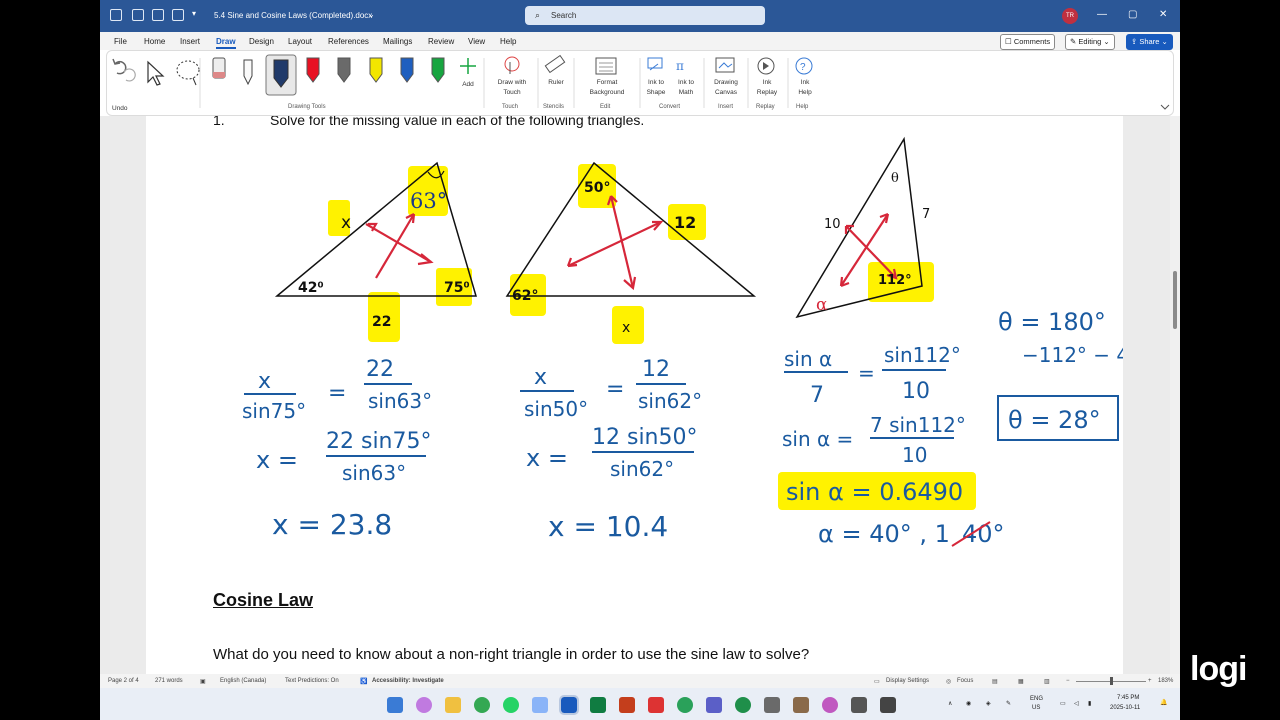 The width and height of the screenshot is (1280, 720). I want to click on select-tool-icon, so click(156, 73).